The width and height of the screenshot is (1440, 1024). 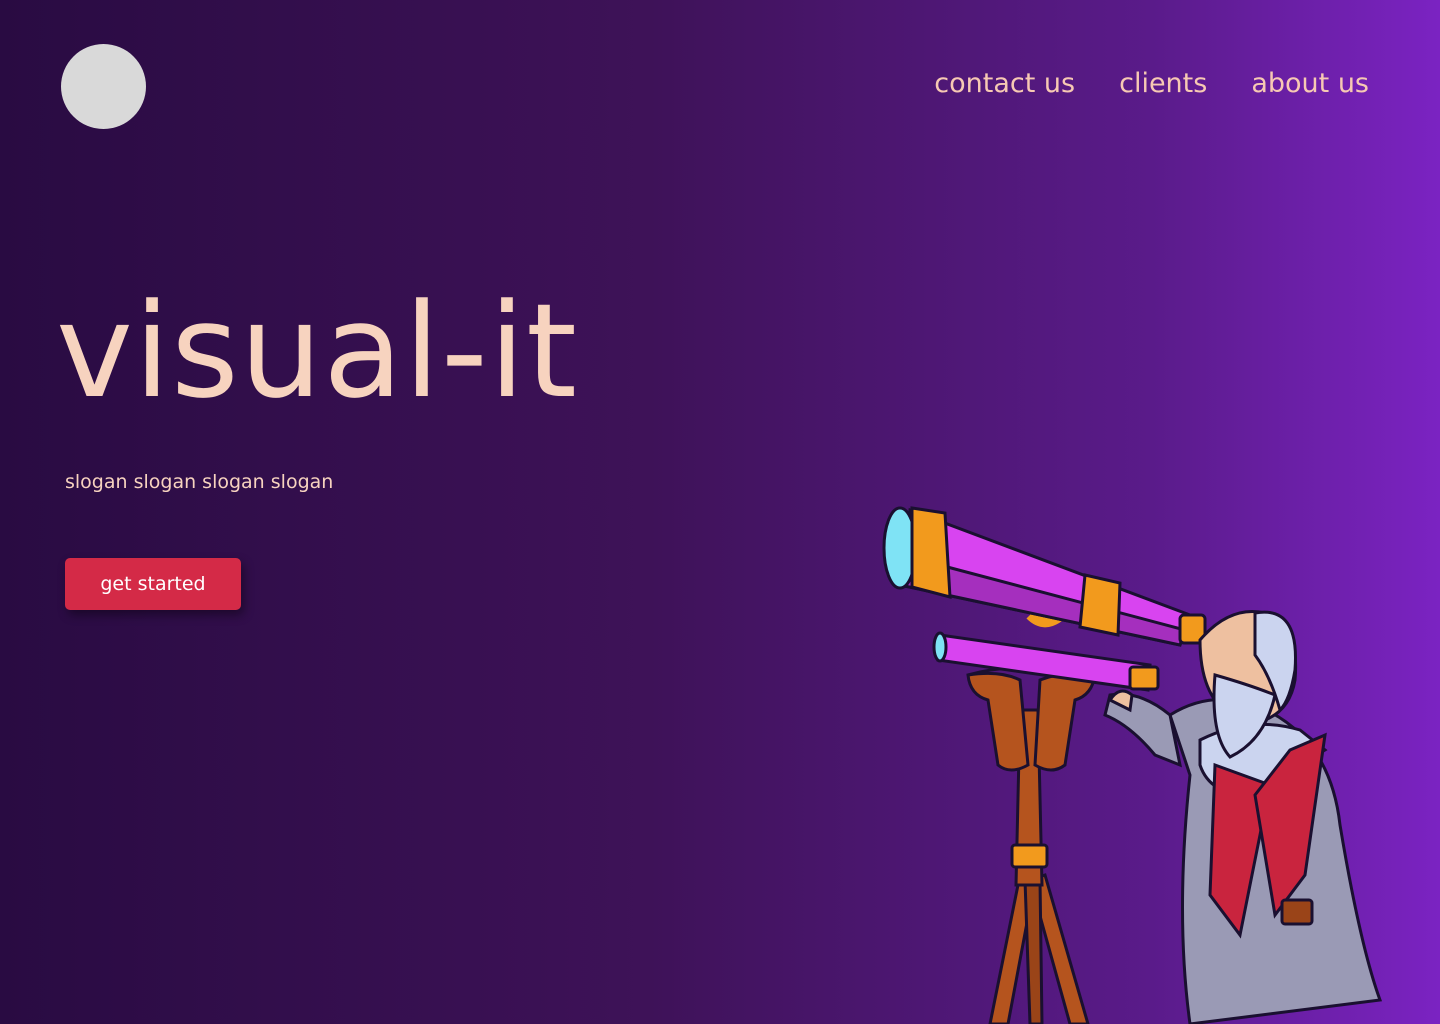 I want to click on get-started-button: get started, so click(x=153, y=584).